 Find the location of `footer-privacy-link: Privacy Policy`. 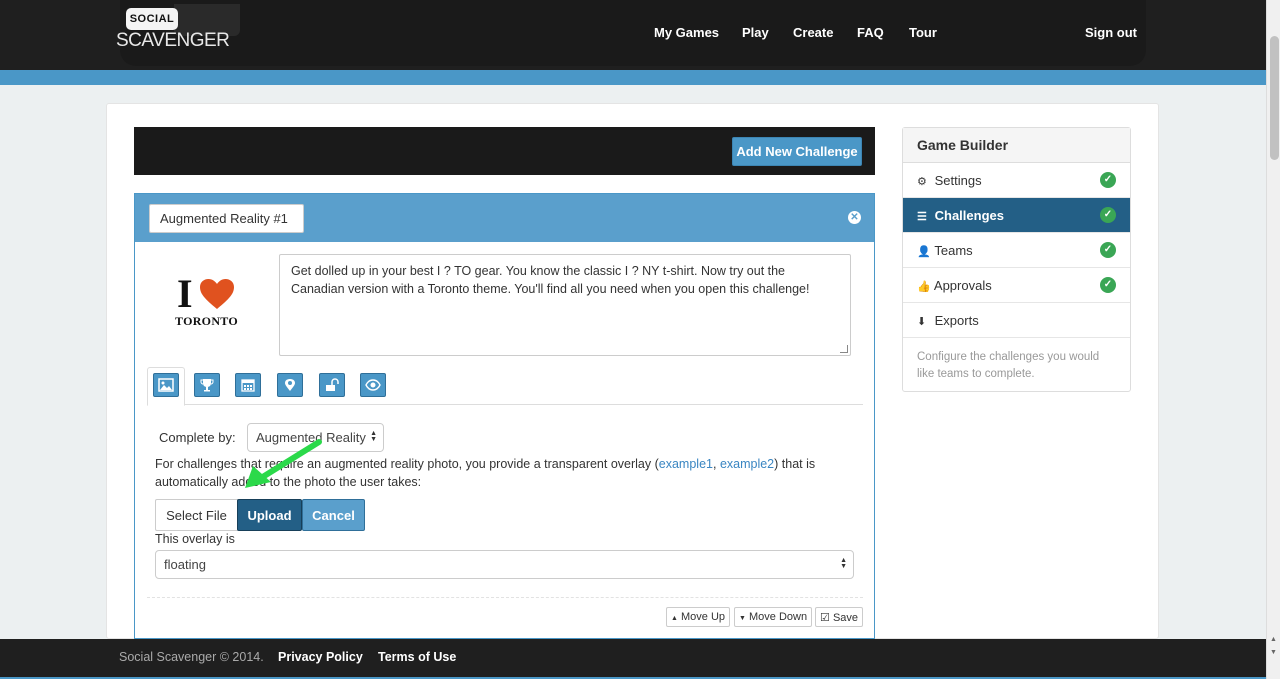

footer-privacy-link: Privacy Policy is located at coordinates (320, 657).